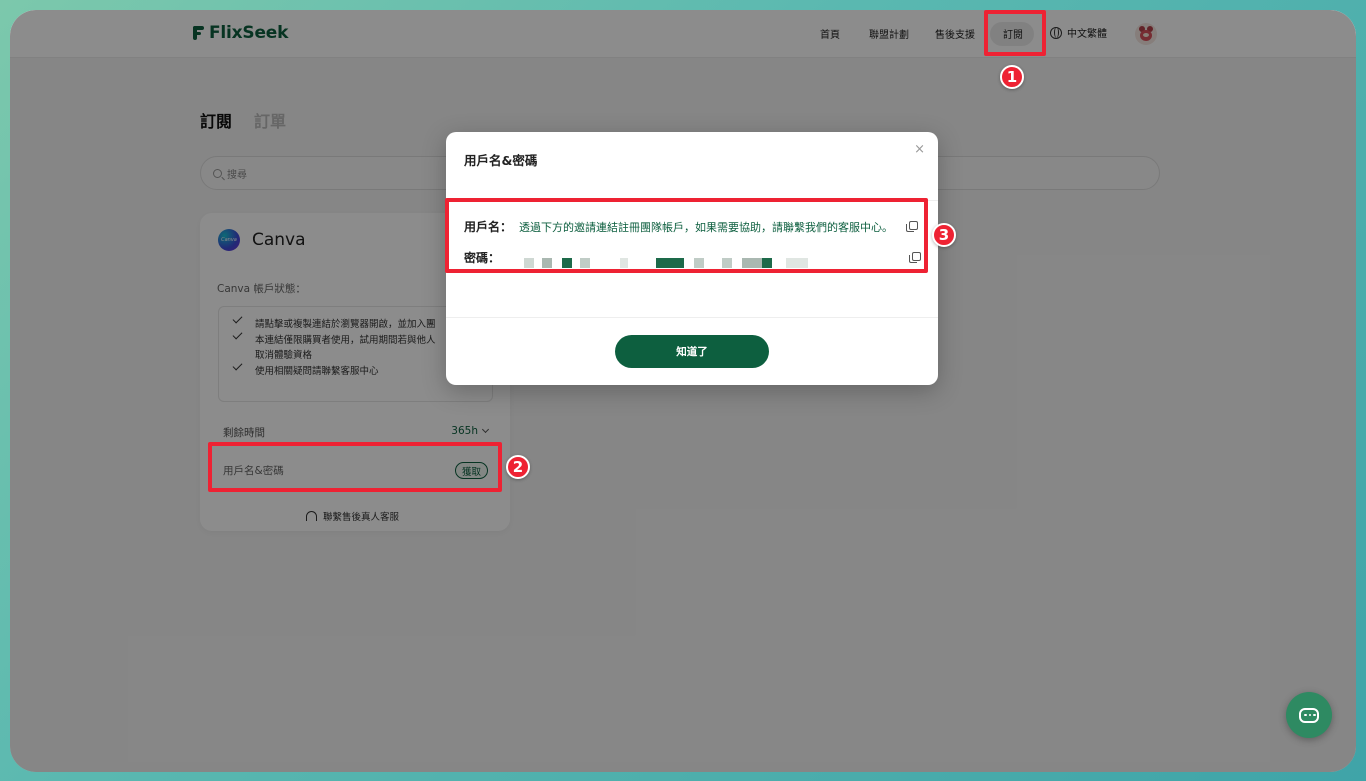 The height and width of the screenshot is (781, 1366). I want to click on annotation-badge-3: 3, so click(944, 235).